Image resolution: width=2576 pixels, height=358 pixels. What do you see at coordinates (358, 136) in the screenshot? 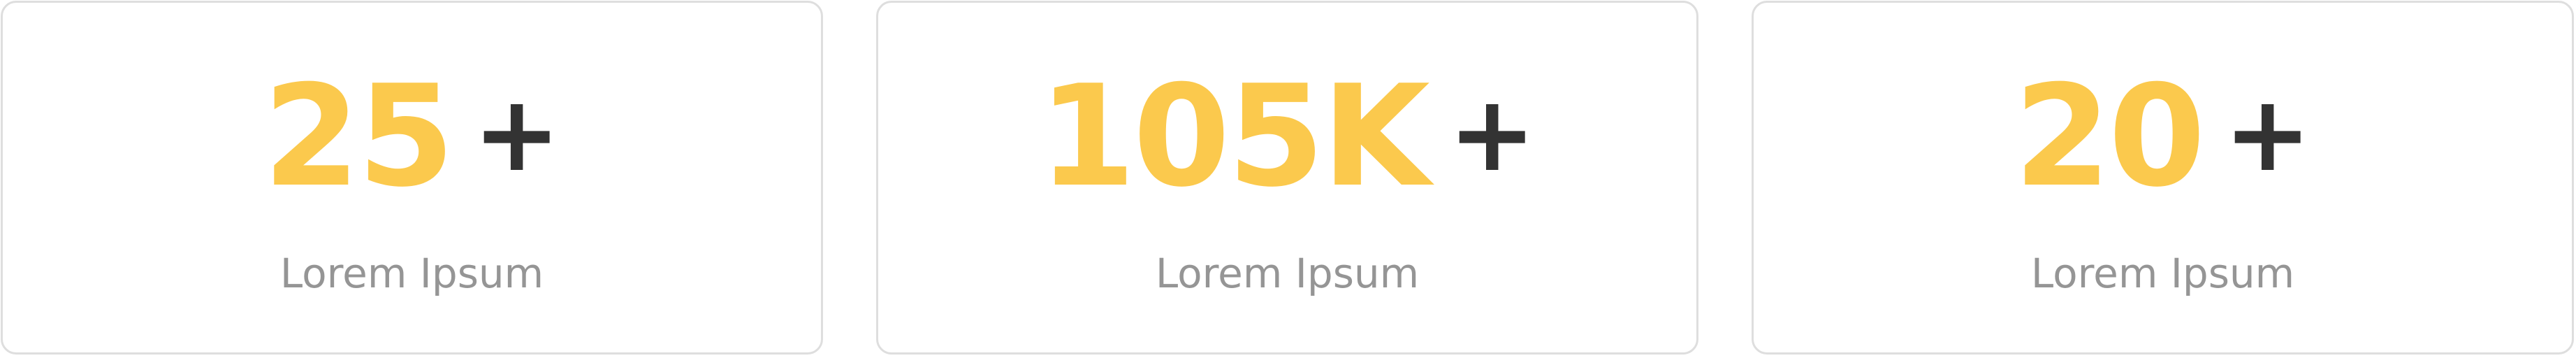
I see `stat-value: 25` at bounding box center [358, 136].